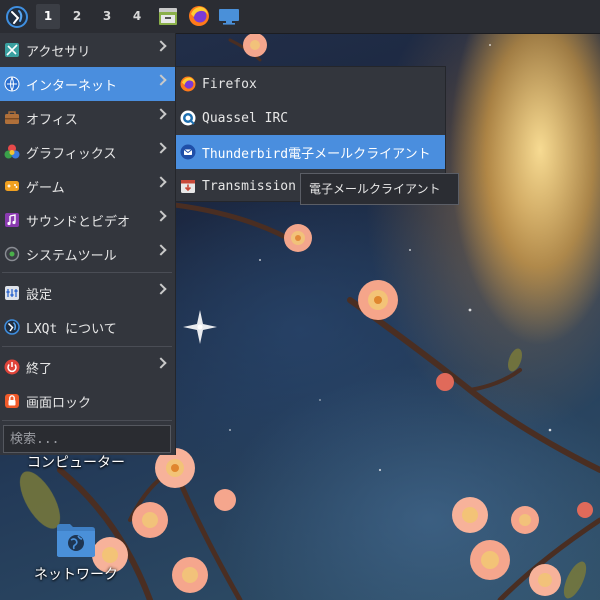 The height and width of the screenshot is (600, 600). I want to click on menu-item-label: LXQt について, so click(71, 329).